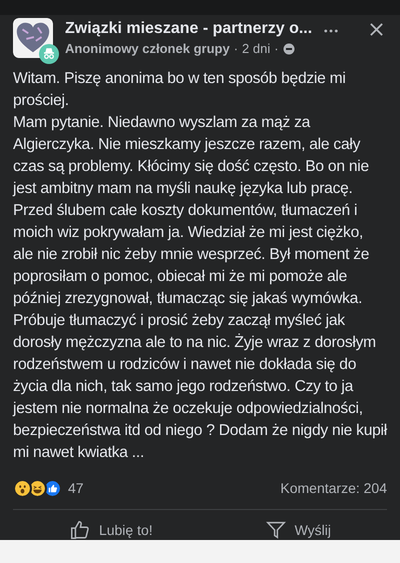  What do you see at coordinates (110, 530) in the screenshot?
I see `like-button: Lubię to!` at bounding box center [110, 530].